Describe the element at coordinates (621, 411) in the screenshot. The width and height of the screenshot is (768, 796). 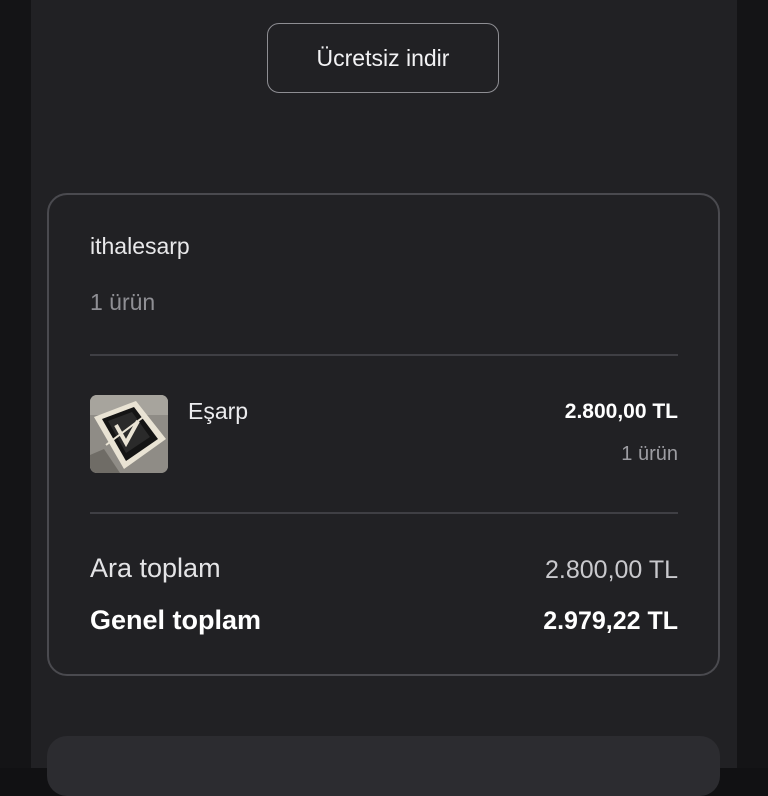
I see `item-price: 2.800,00 TL` at that location.